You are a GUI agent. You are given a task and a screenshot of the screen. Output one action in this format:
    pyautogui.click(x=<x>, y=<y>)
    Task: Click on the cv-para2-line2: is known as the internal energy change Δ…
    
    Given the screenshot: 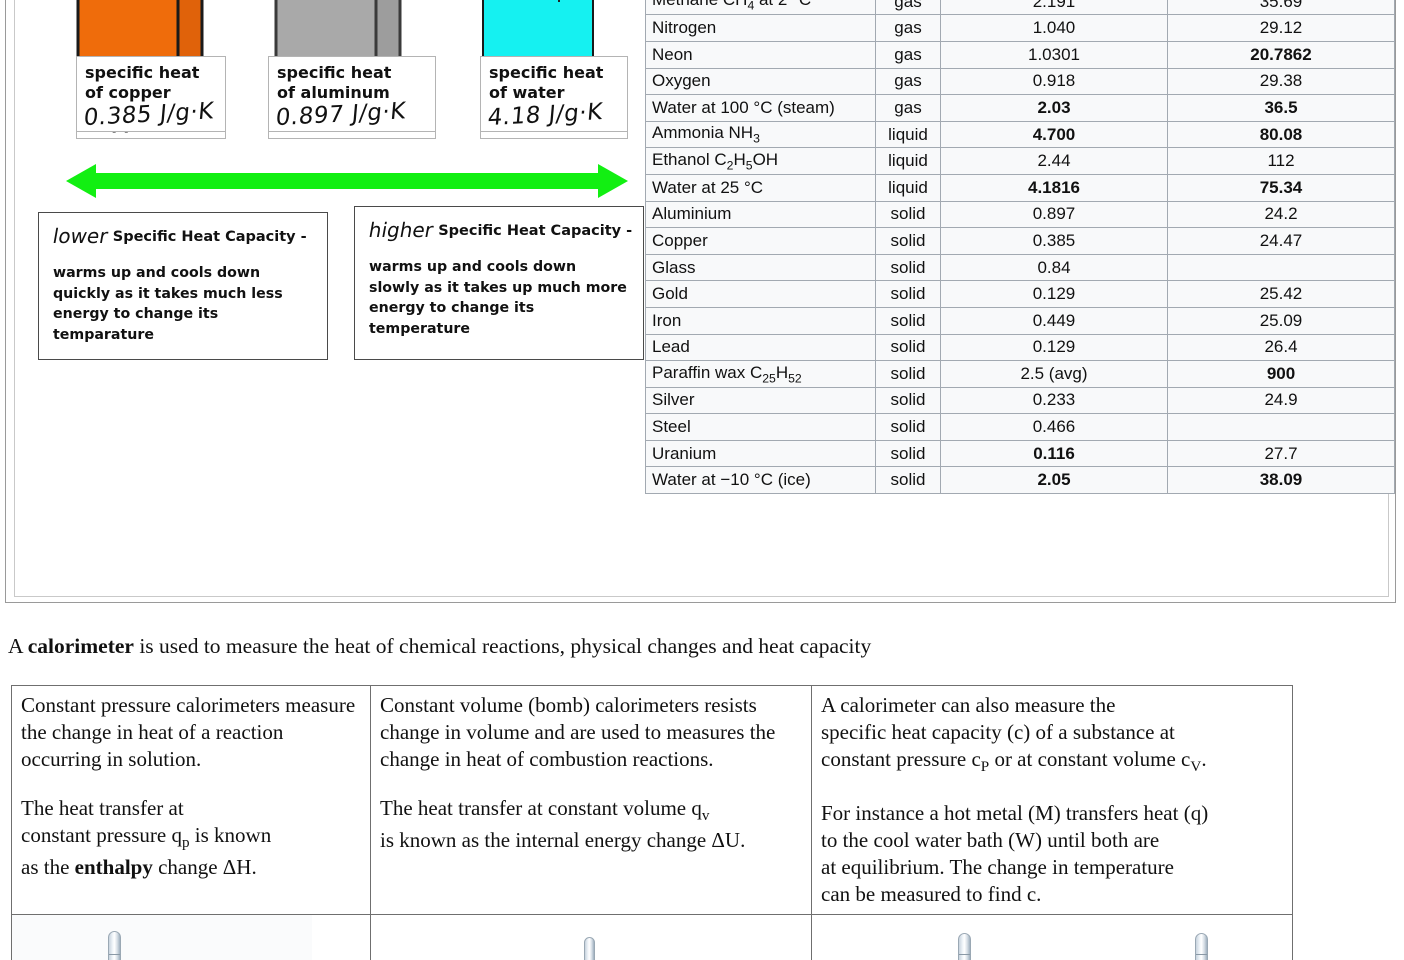 What is the action you would take?
    pyautogui.click(x=563, y=839)
    